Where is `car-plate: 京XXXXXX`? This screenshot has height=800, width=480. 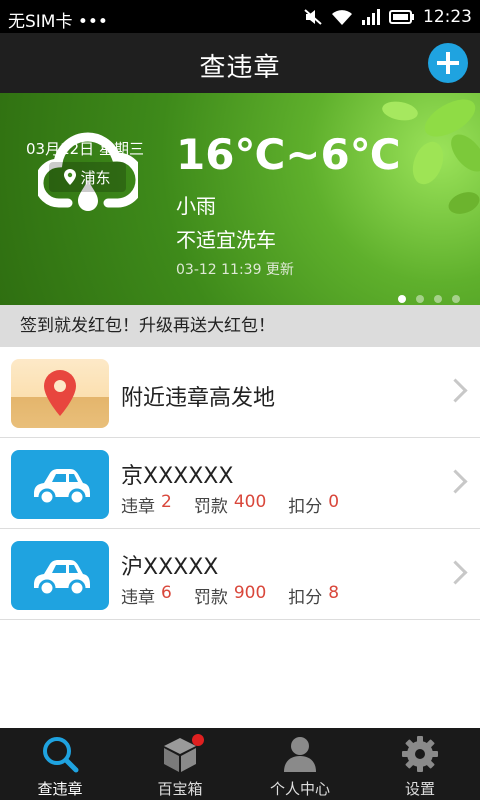
car-plate: 京XXXXXX is located at coordinates (177, 476).